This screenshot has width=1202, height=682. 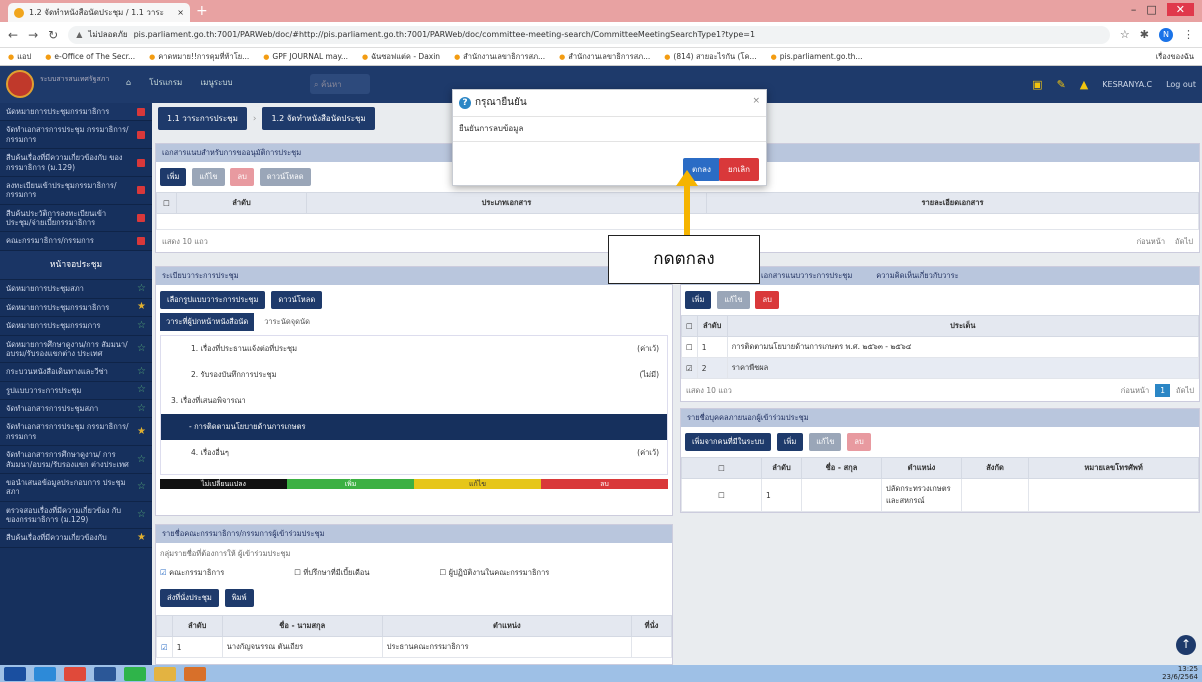 I want to click on ie-icon, so click(x=45, y=673).